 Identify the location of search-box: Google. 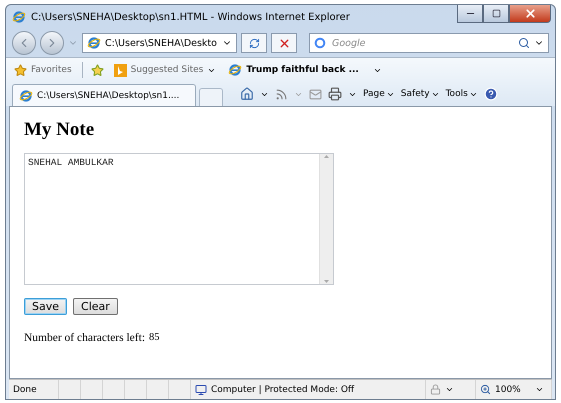
(429, 43).